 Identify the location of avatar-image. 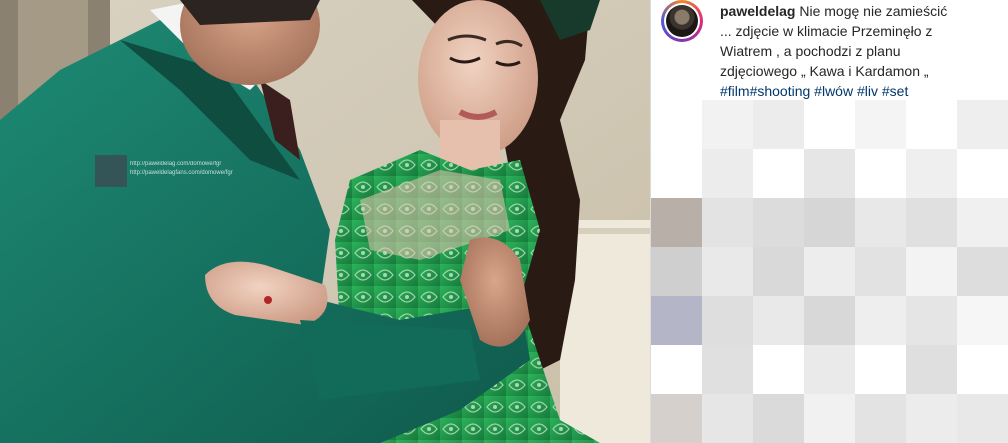
(682, 21).